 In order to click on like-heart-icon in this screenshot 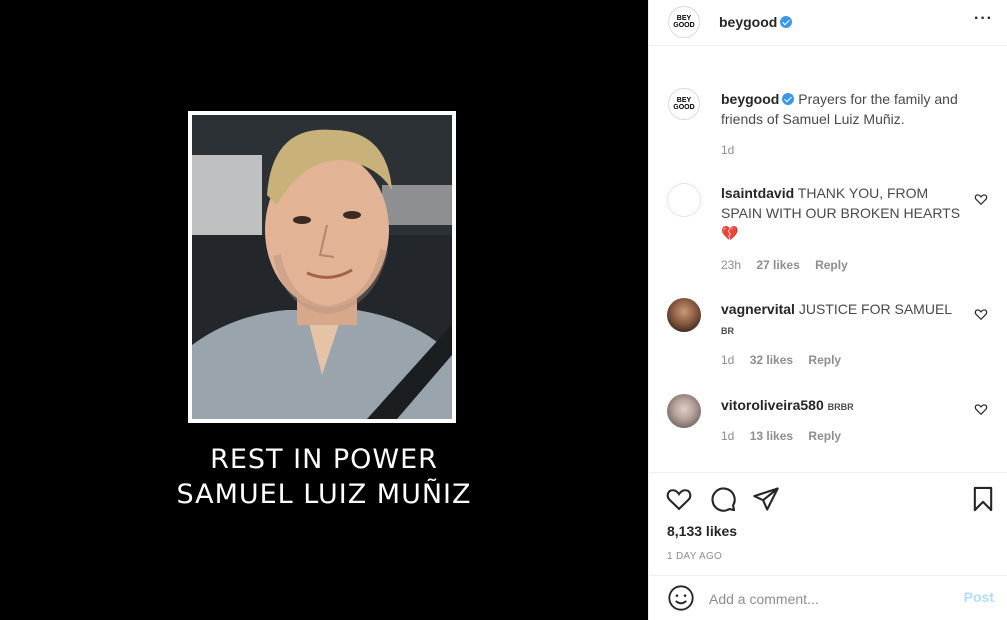, I will do `click(679, 499)`.